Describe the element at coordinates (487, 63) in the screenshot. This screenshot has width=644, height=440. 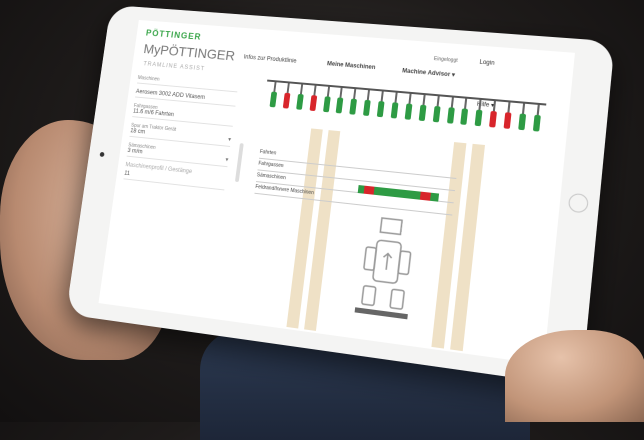
I see `login-link: Login` at that location.